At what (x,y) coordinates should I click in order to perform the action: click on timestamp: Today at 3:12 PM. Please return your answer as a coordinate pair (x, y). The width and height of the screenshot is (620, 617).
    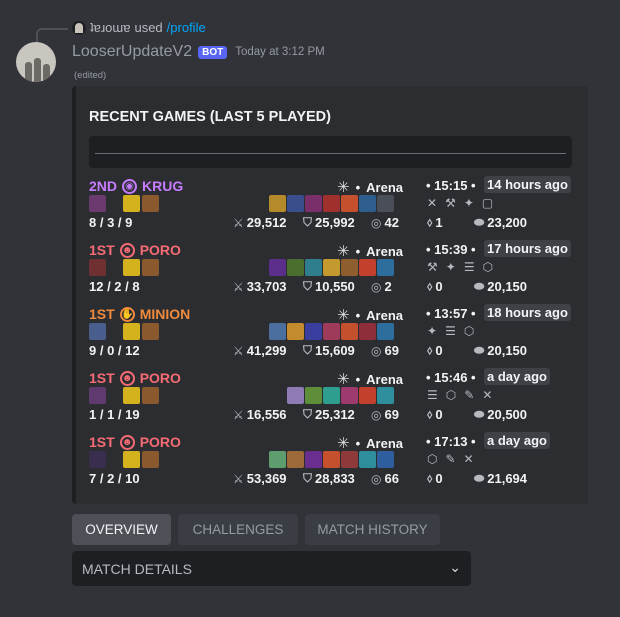
    Looking at the image, I should click on (280, 52).